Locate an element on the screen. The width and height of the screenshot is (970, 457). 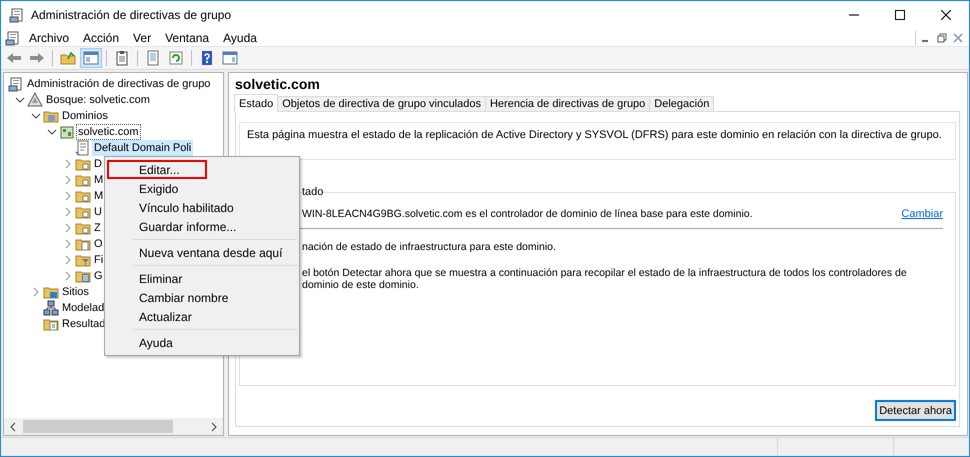
menu-item: Vínculo habilitado is located at coordinates (202, 207).